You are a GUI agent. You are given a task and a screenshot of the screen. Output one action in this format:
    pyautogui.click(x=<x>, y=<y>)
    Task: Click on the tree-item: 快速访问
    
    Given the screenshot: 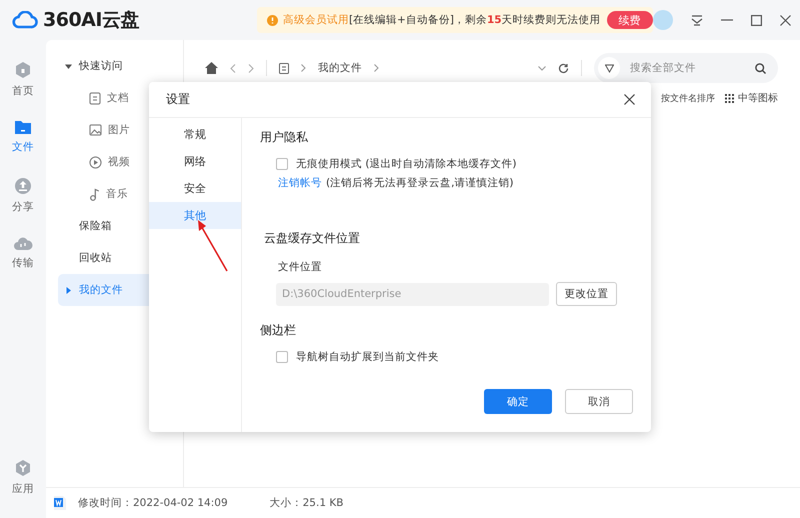 What is the action you would take?
    pyautogui.click(x=120, y=66)
    